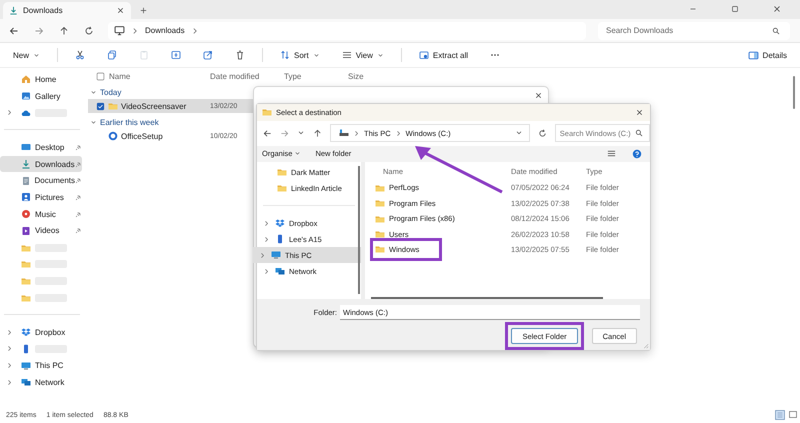 The width and height of the screenshot is (800, 423). What do you see at coordinates (793, 415) in the screenshot?
I see `tiles-view-icon` at bounding box center [793, 415].